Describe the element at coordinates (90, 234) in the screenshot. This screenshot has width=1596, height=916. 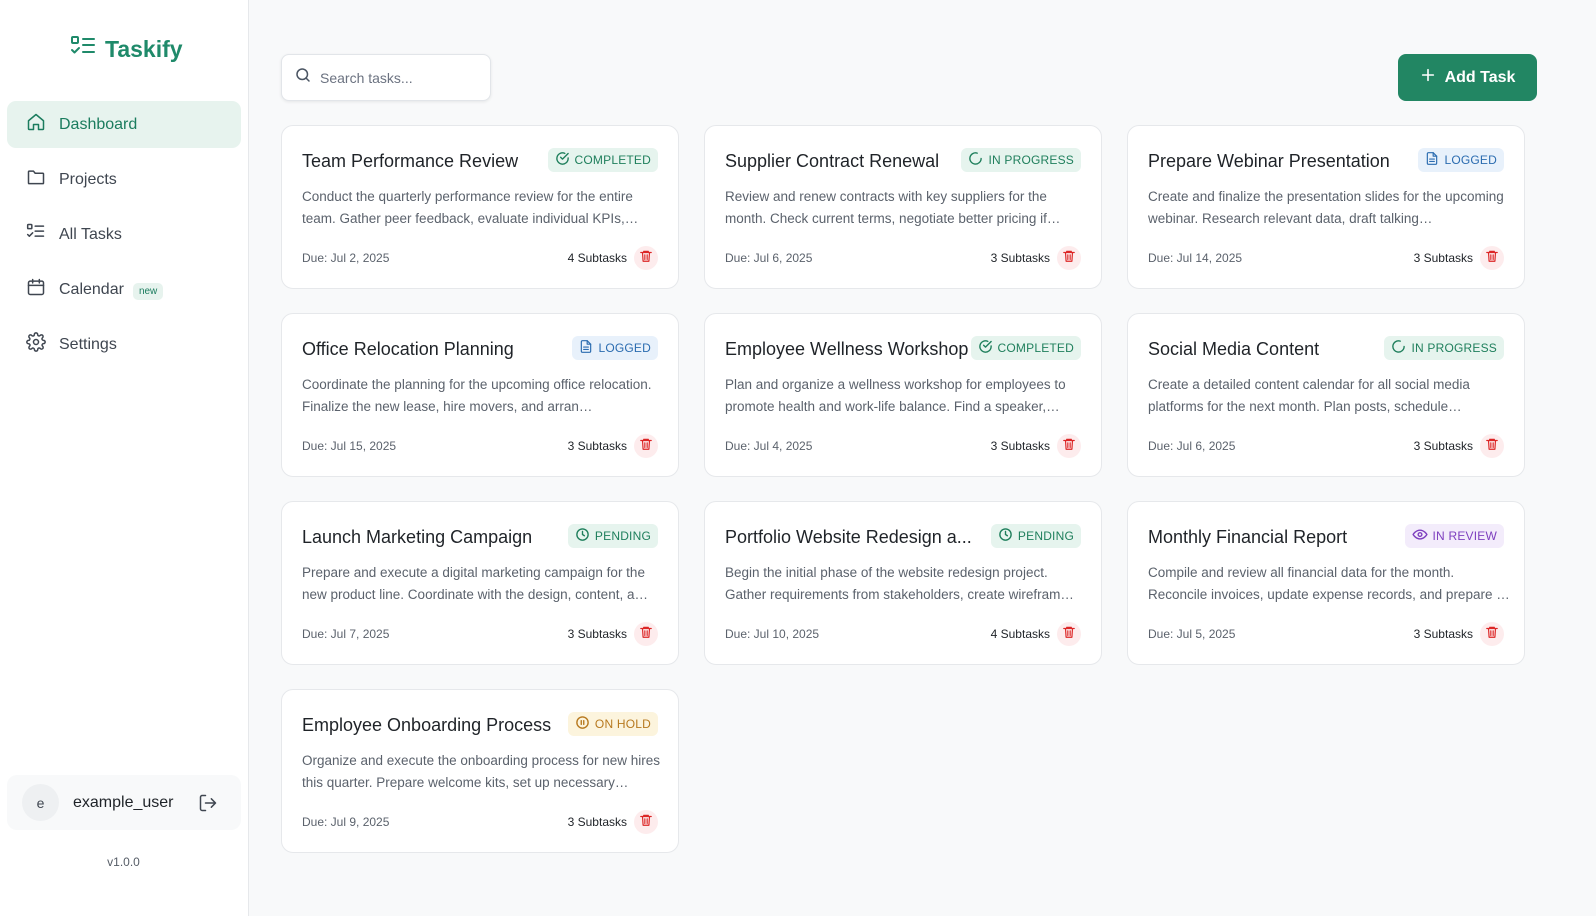
I see `sidebar-item-label: All Tasks` at that location.